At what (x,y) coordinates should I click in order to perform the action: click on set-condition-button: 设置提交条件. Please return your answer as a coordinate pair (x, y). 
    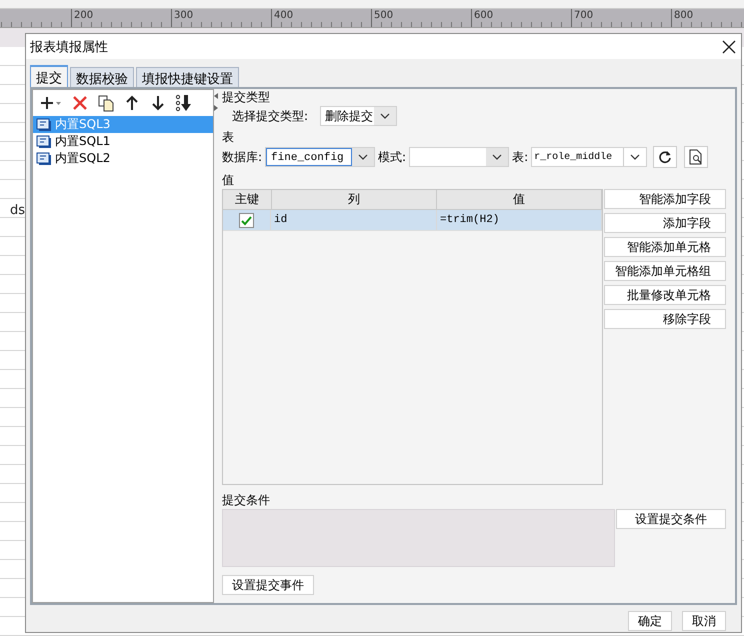
    Looking at the image, I should click on (671, 519).